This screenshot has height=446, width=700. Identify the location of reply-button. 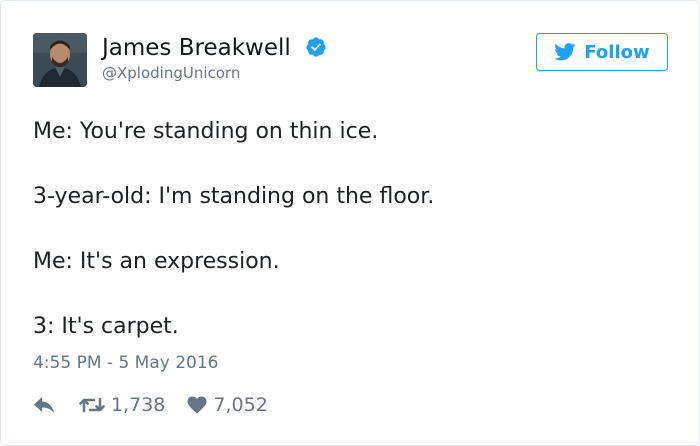
(44, 405).